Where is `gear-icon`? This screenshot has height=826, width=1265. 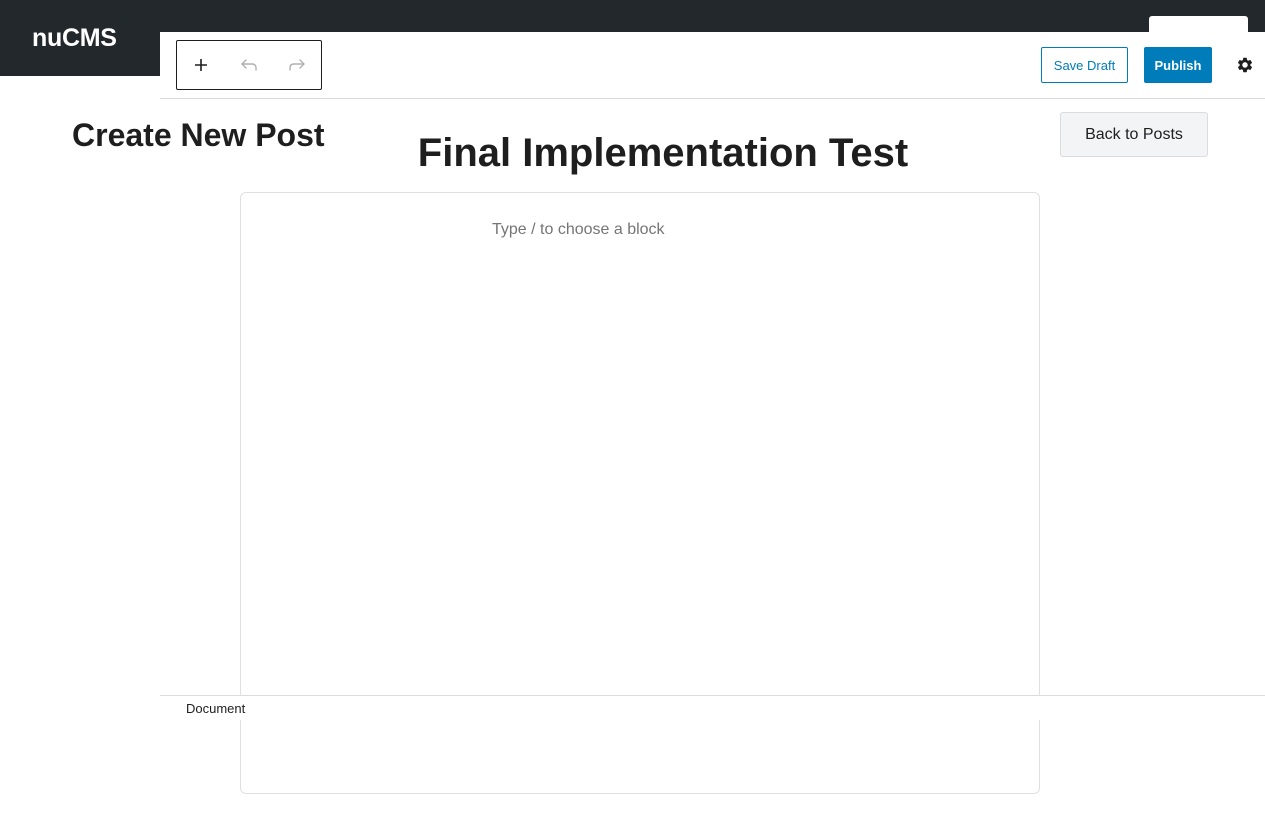 gear-icon is located at coordinates (1245, 65).